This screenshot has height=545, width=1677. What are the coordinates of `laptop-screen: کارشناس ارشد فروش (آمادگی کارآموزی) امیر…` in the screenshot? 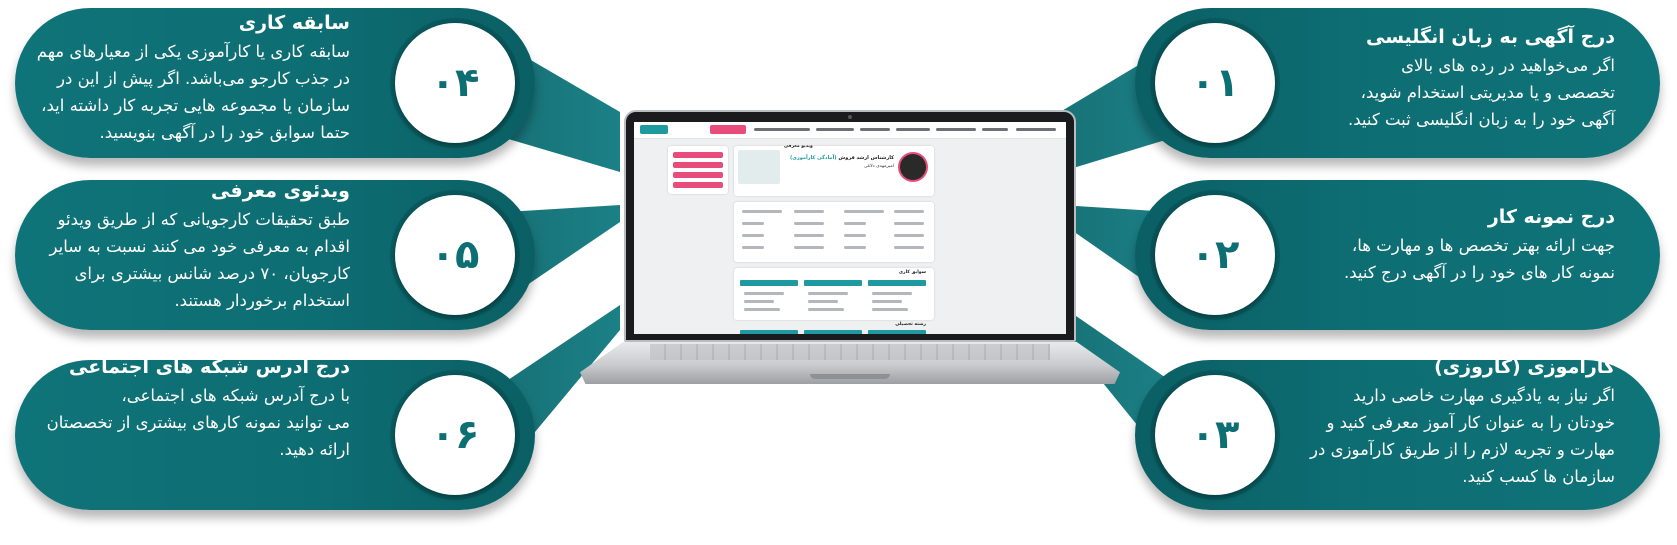 It's located at (850, 228).